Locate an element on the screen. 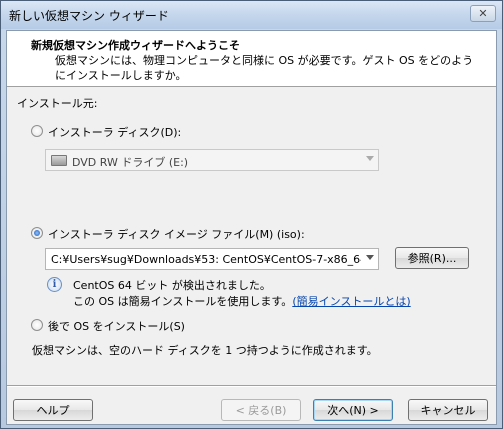  help-button: ヘルプ is located at coordinates (53, 410).